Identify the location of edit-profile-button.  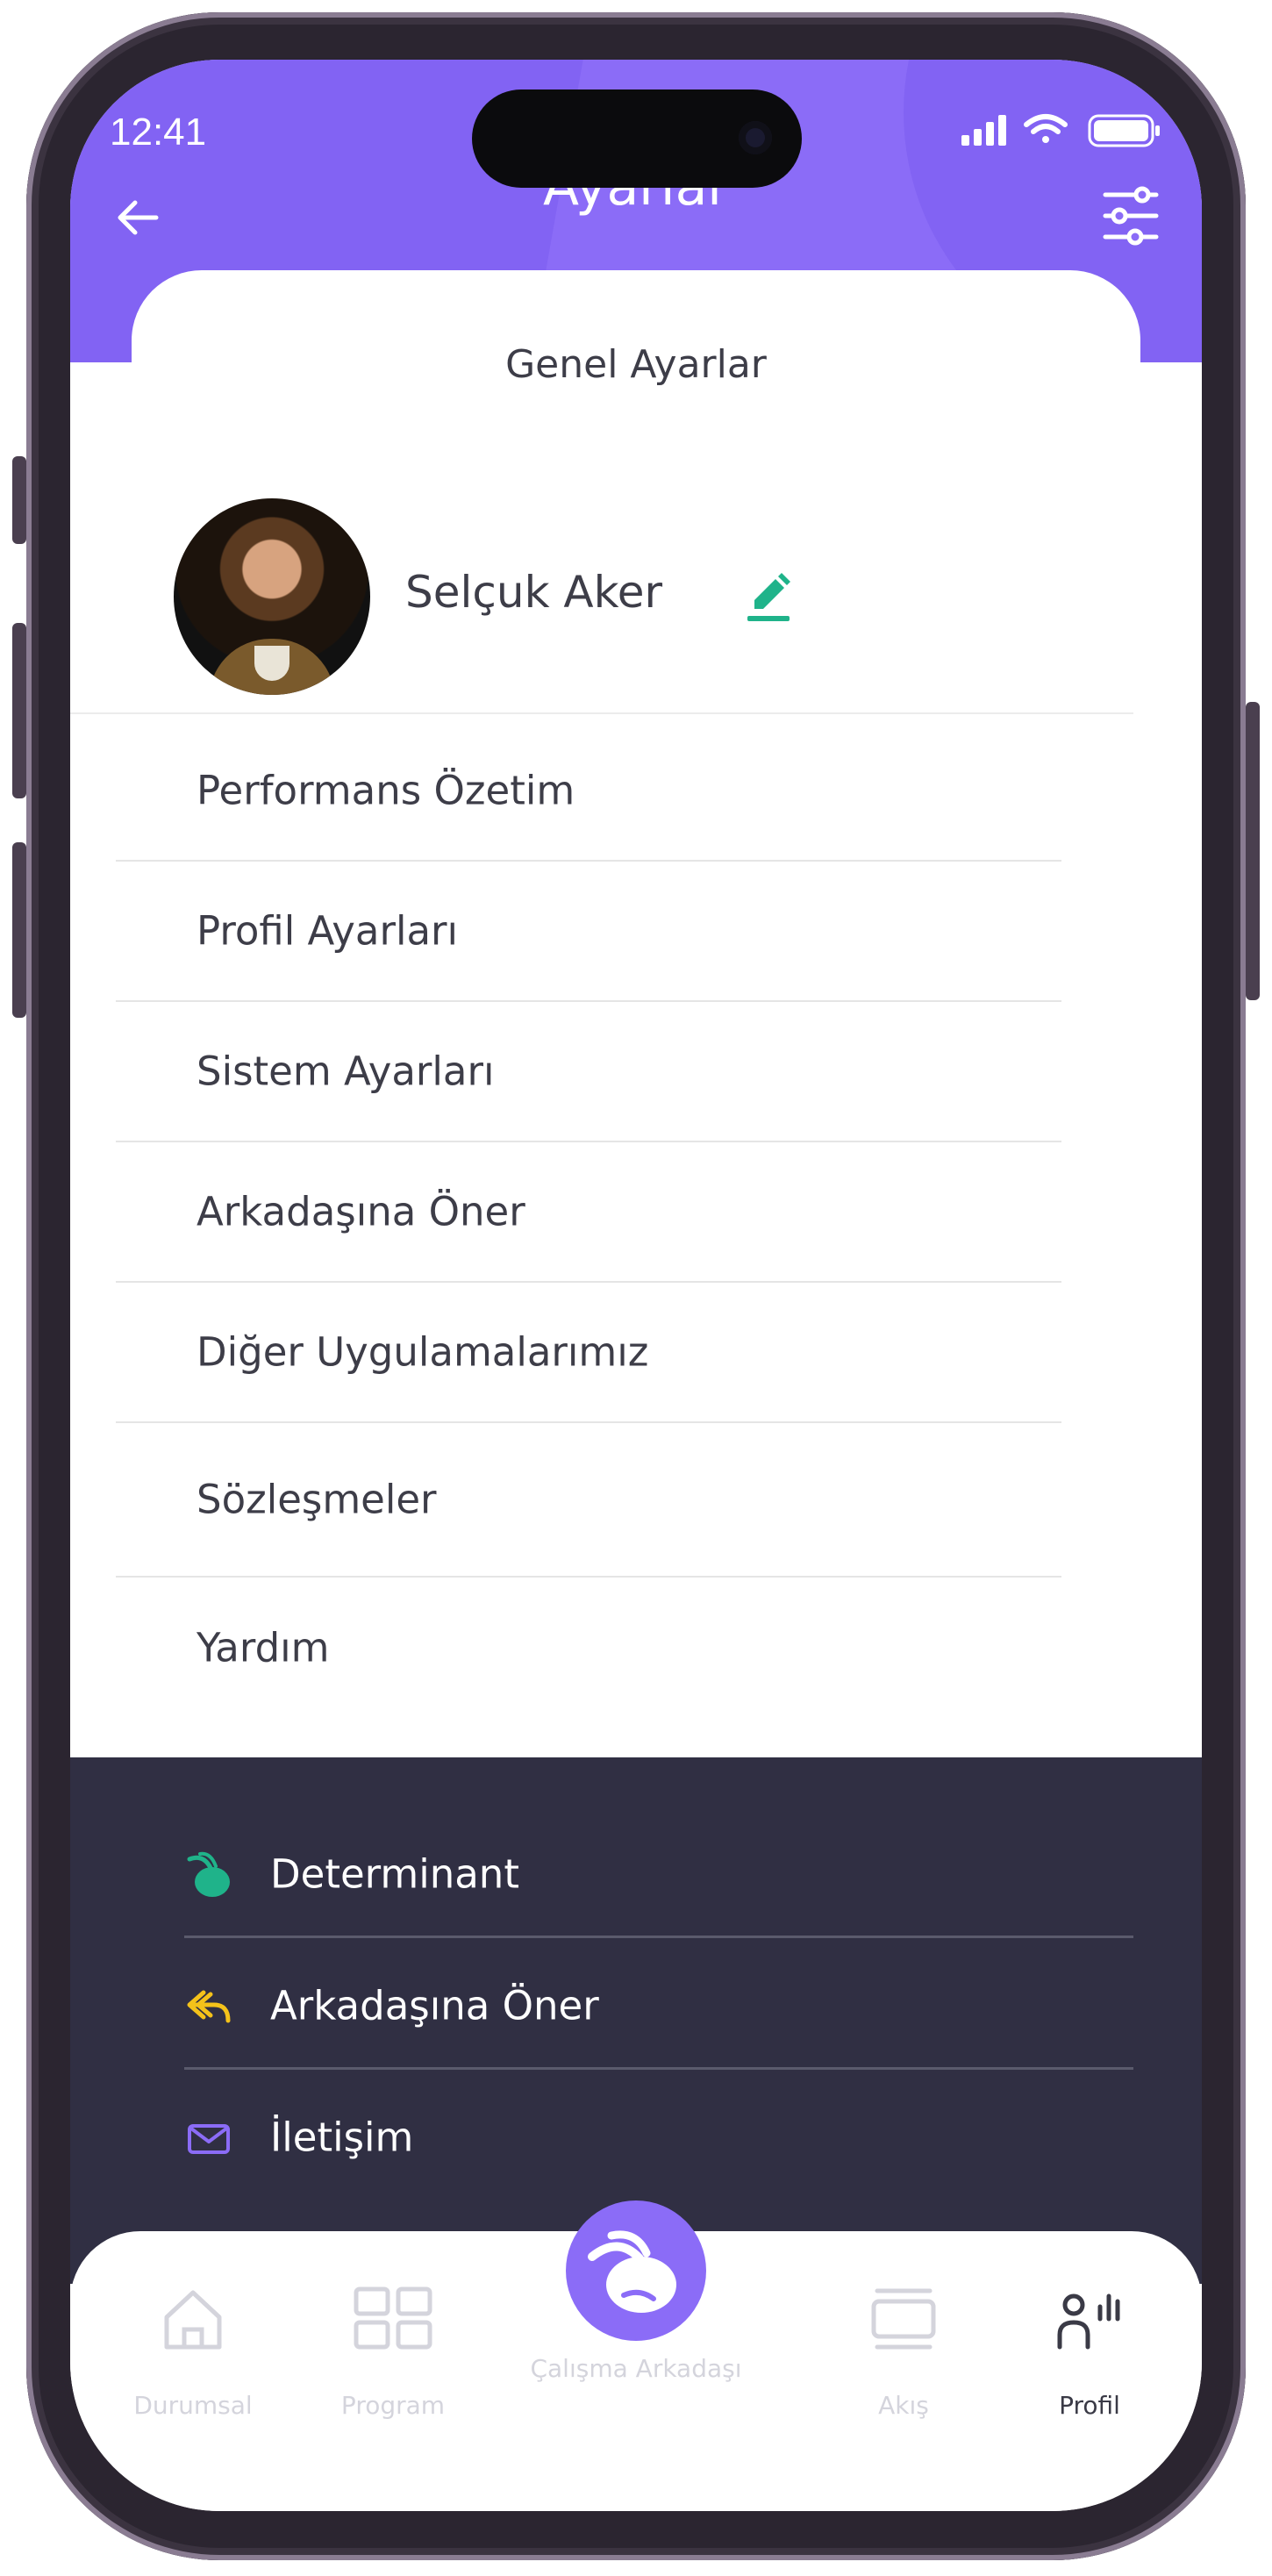
(768, 597).